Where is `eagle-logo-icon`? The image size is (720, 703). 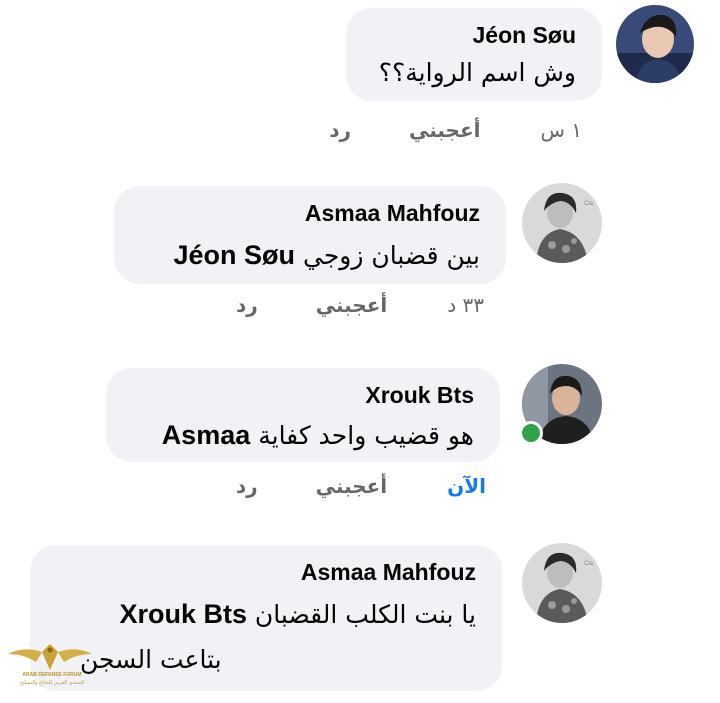 eagle-logo-icon is located at coordinates (50, 657).